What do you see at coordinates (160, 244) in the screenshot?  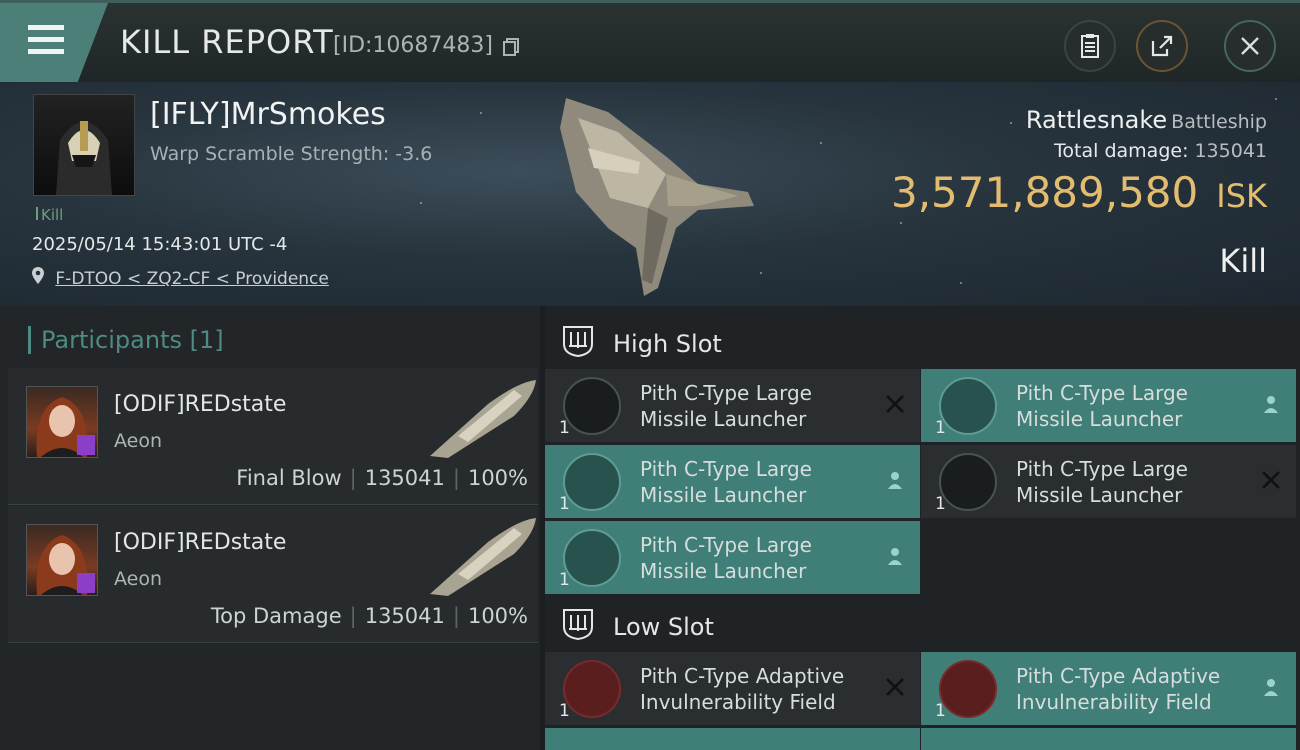 I see `kill-datetime: 2025/05/14 15:43:01 UTC -4` at bounding box center [160, 244].